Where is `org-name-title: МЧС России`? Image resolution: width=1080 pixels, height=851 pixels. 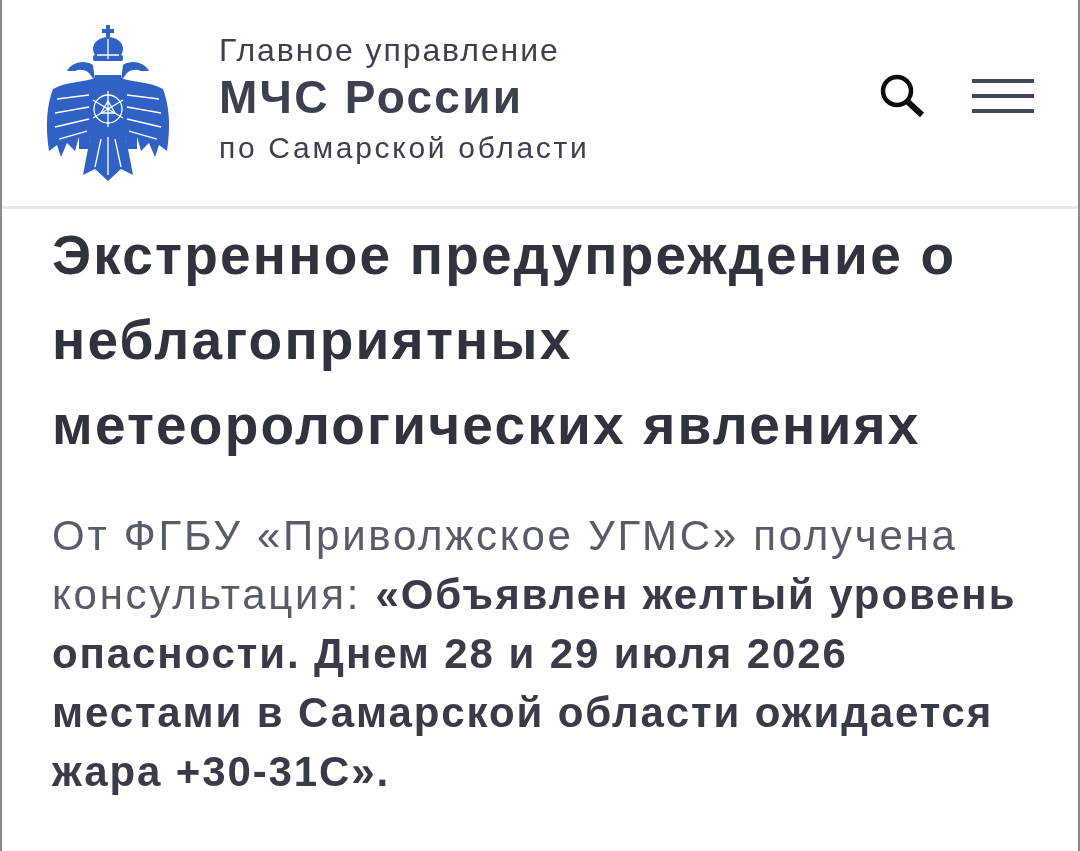 org-name-title: МЧС России is located at coordinates (372, 97).